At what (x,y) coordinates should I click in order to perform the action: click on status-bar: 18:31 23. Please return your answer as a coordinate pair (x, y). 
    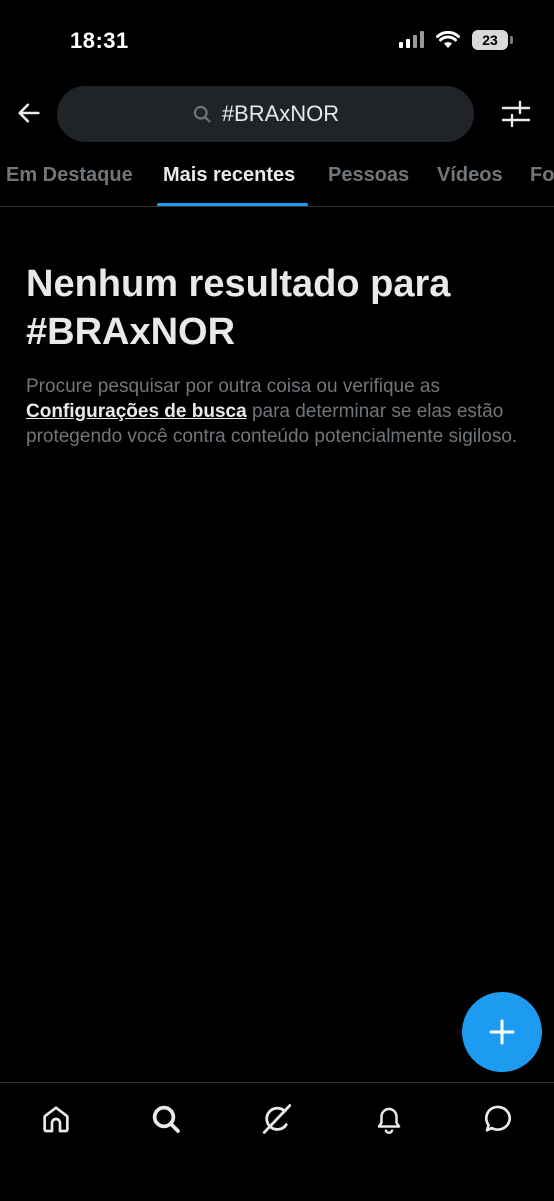
    Looking at the image, I should click on (277, 40).